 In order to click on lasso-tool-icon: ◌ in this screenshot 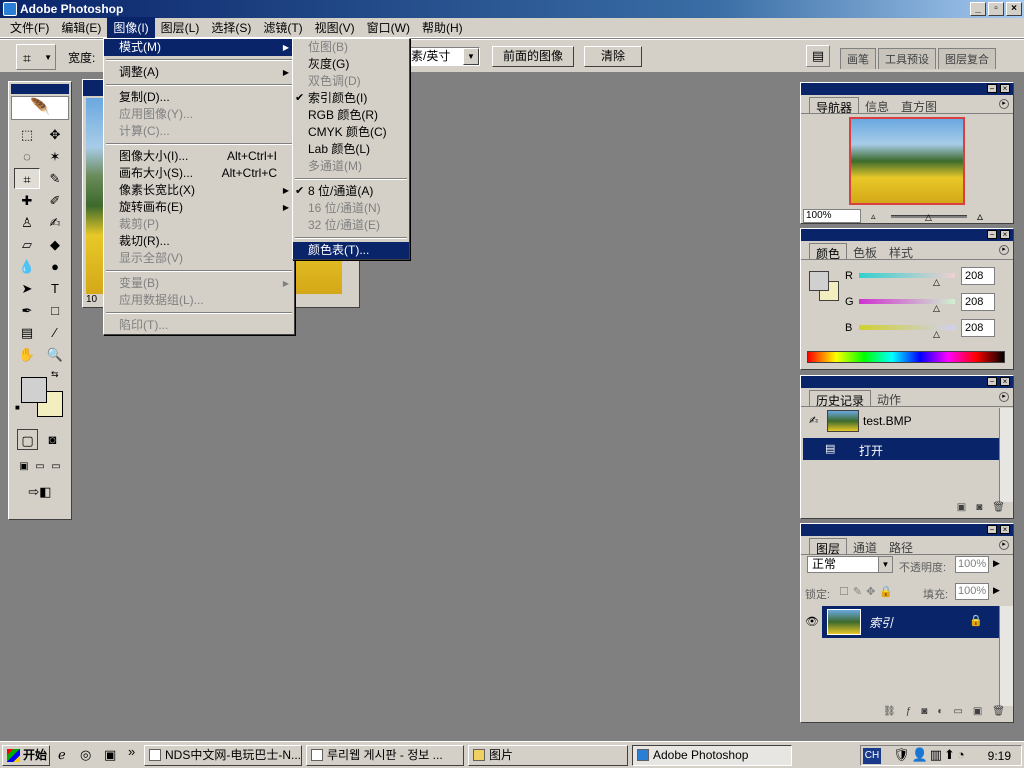, I will do `click(27, 156)`.